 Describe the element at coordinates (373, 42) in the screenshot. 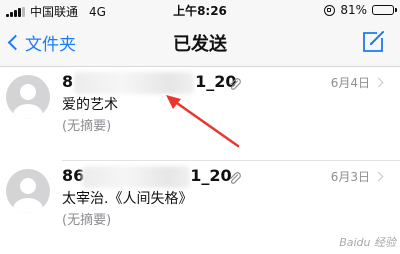

I see `compose-icon` at that location.